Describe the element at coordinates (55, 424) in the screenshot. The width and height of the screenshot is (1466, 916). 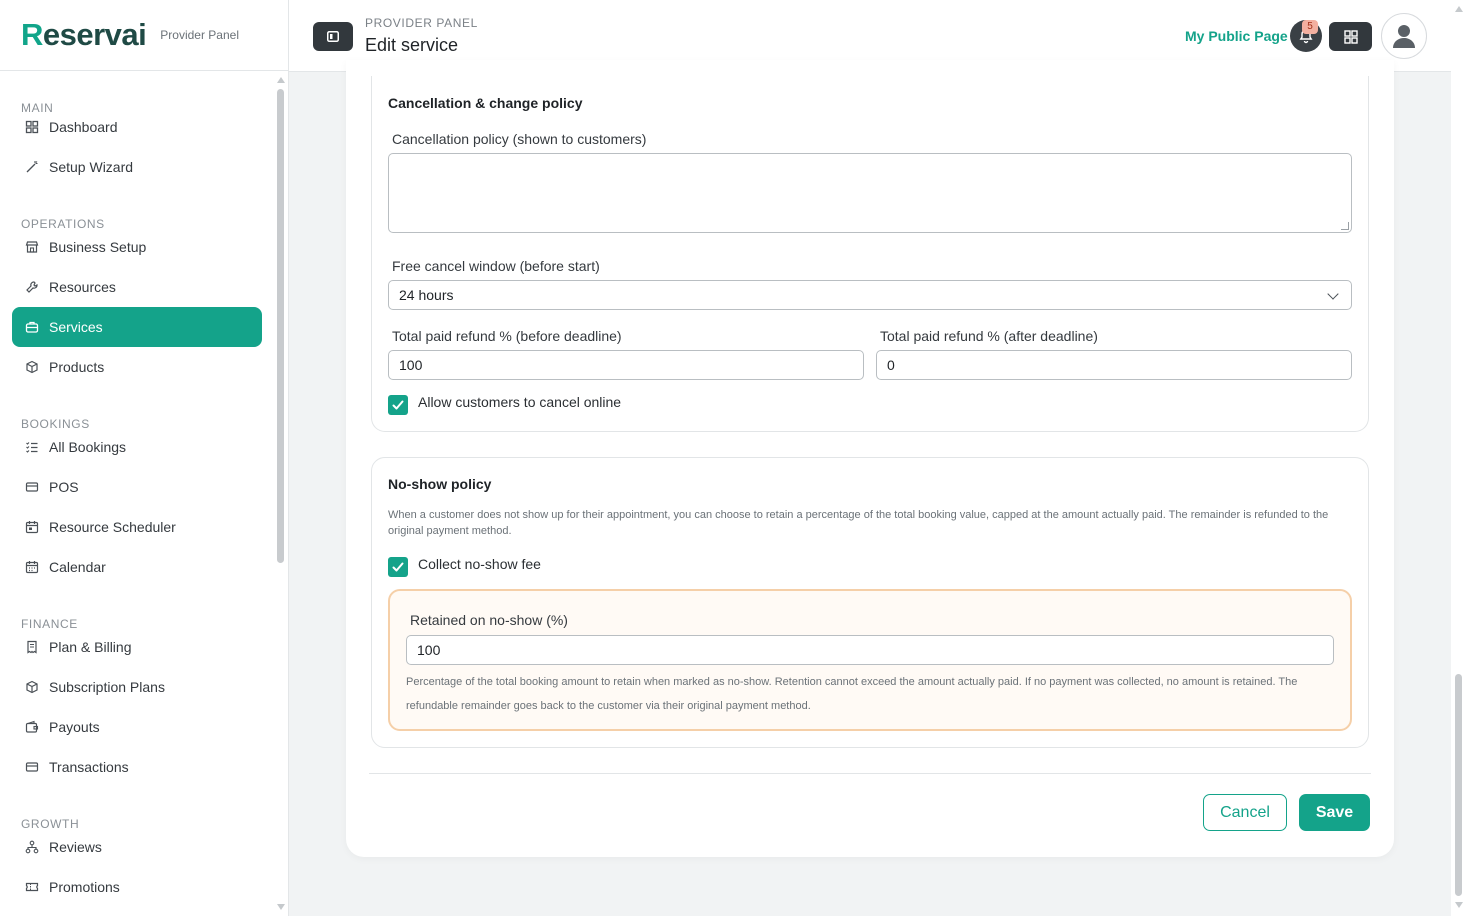
I see `nav-section-bookings: BOOKINGS` at that location.